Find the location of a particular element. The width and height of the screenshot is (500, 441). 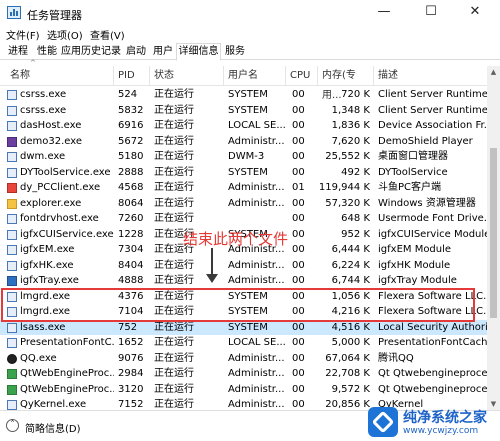

table-row: dwm.exe 5180 正在运行 DWM-3 00 25,552 K 桌面窗口管理器 is located at coordinates (243, 157).